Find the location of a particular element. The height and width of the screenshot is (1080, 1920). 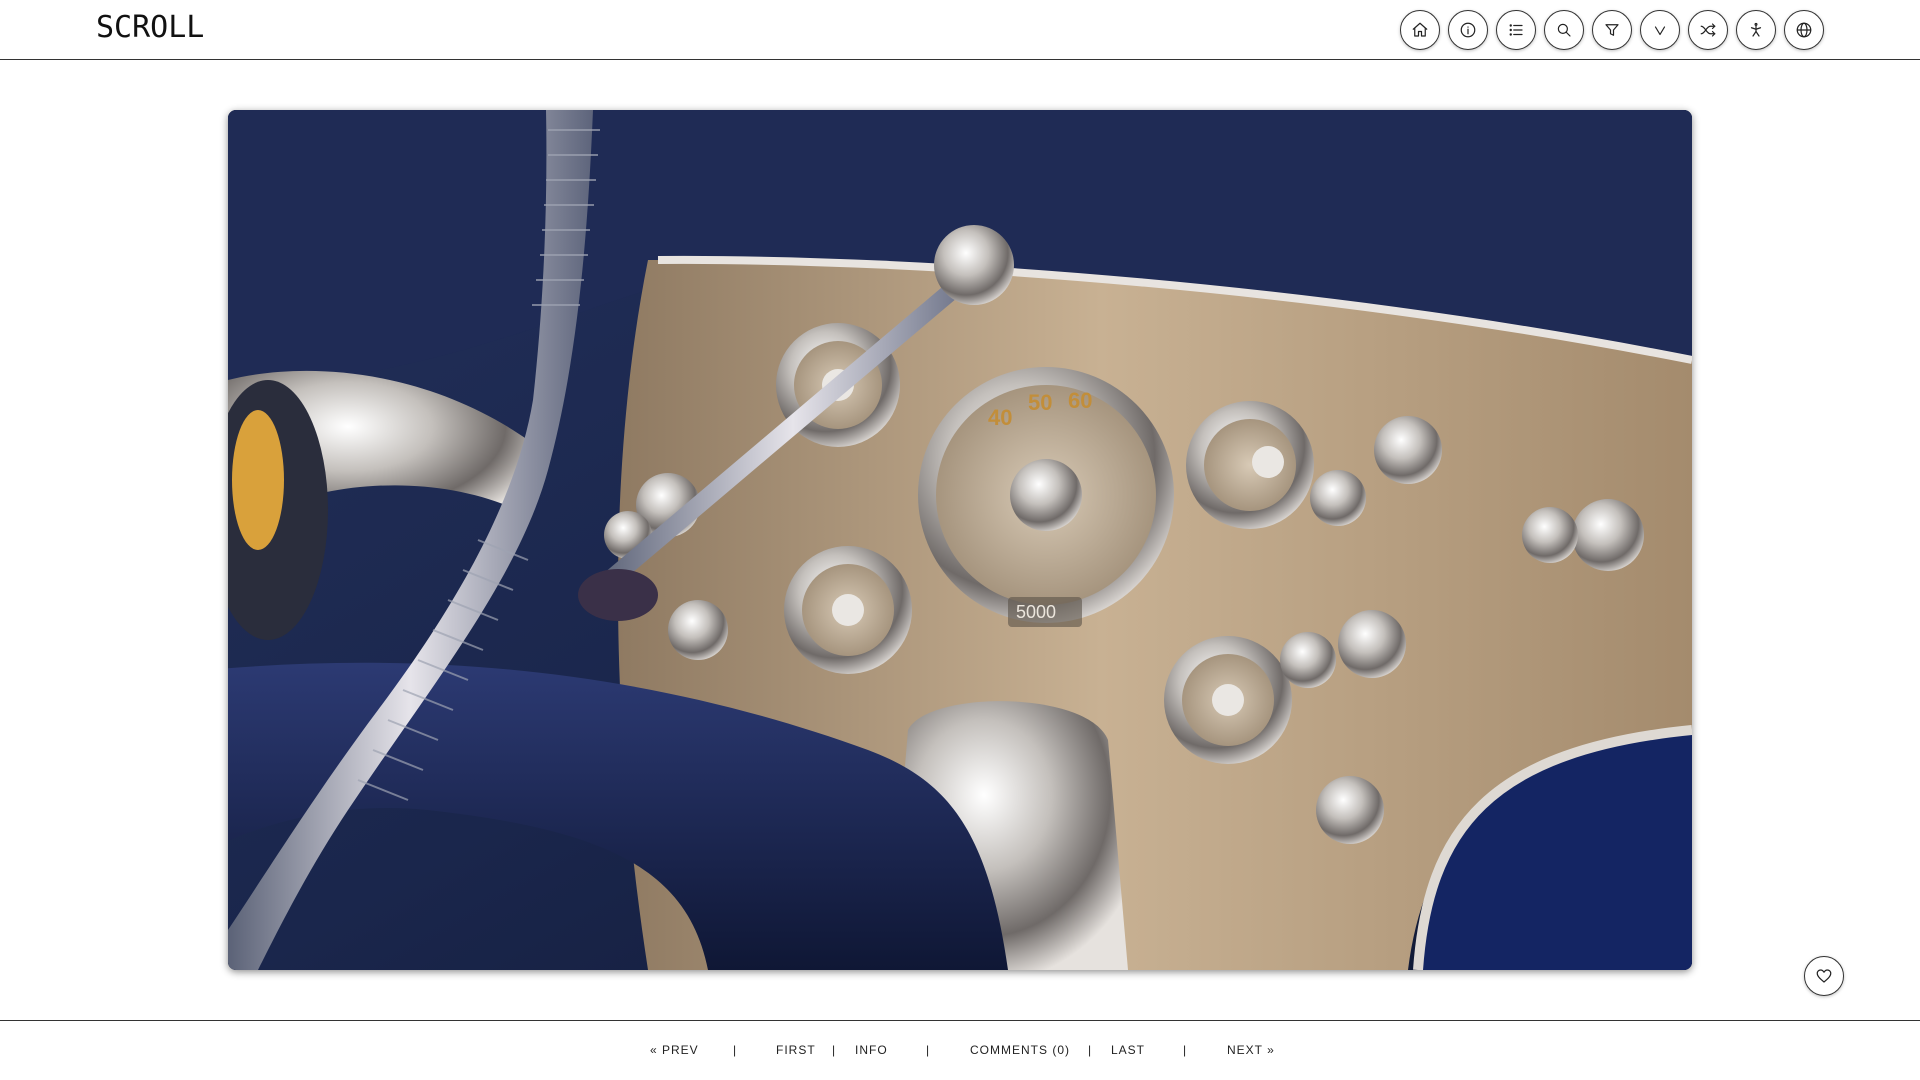

search-button is located at coordinates (1564, 30).